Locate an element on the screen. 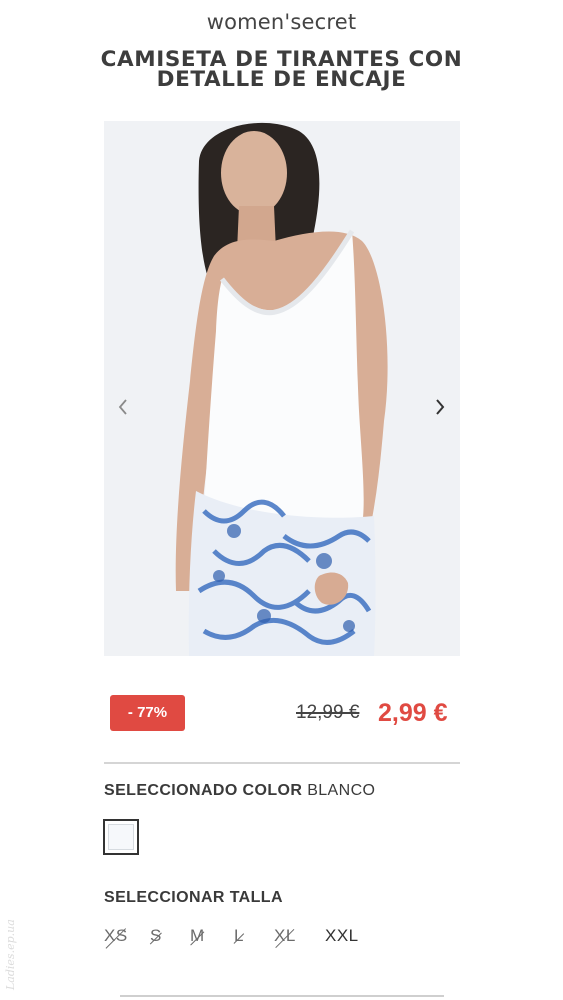 The height and width of the screenshot is (1000, 563). chevron-left-icon is located at coordinates (122, 407).